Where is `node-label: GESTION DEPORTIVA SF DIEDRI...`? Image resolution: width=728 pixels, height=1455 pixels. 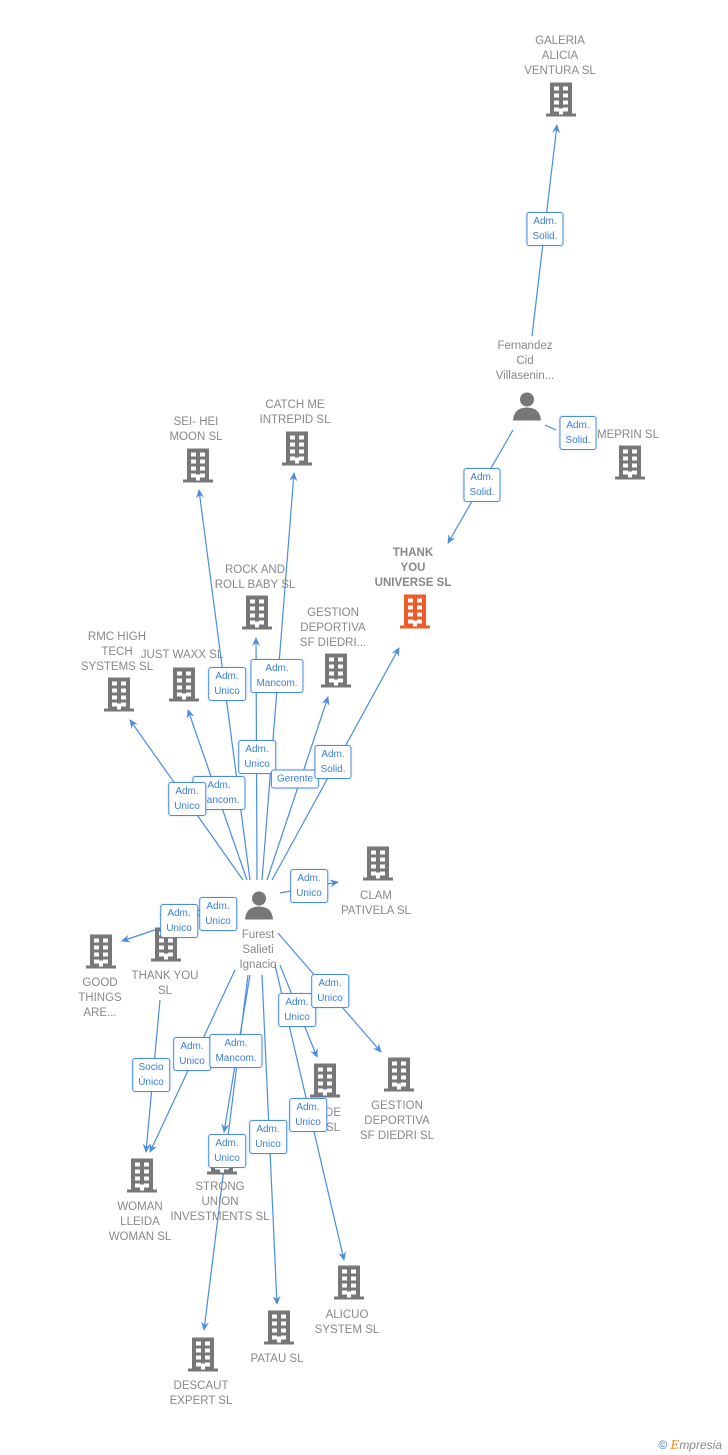
node-label: GESTION DEPORTIVA SF DIEDRI... is located at coordinates (333, 628).